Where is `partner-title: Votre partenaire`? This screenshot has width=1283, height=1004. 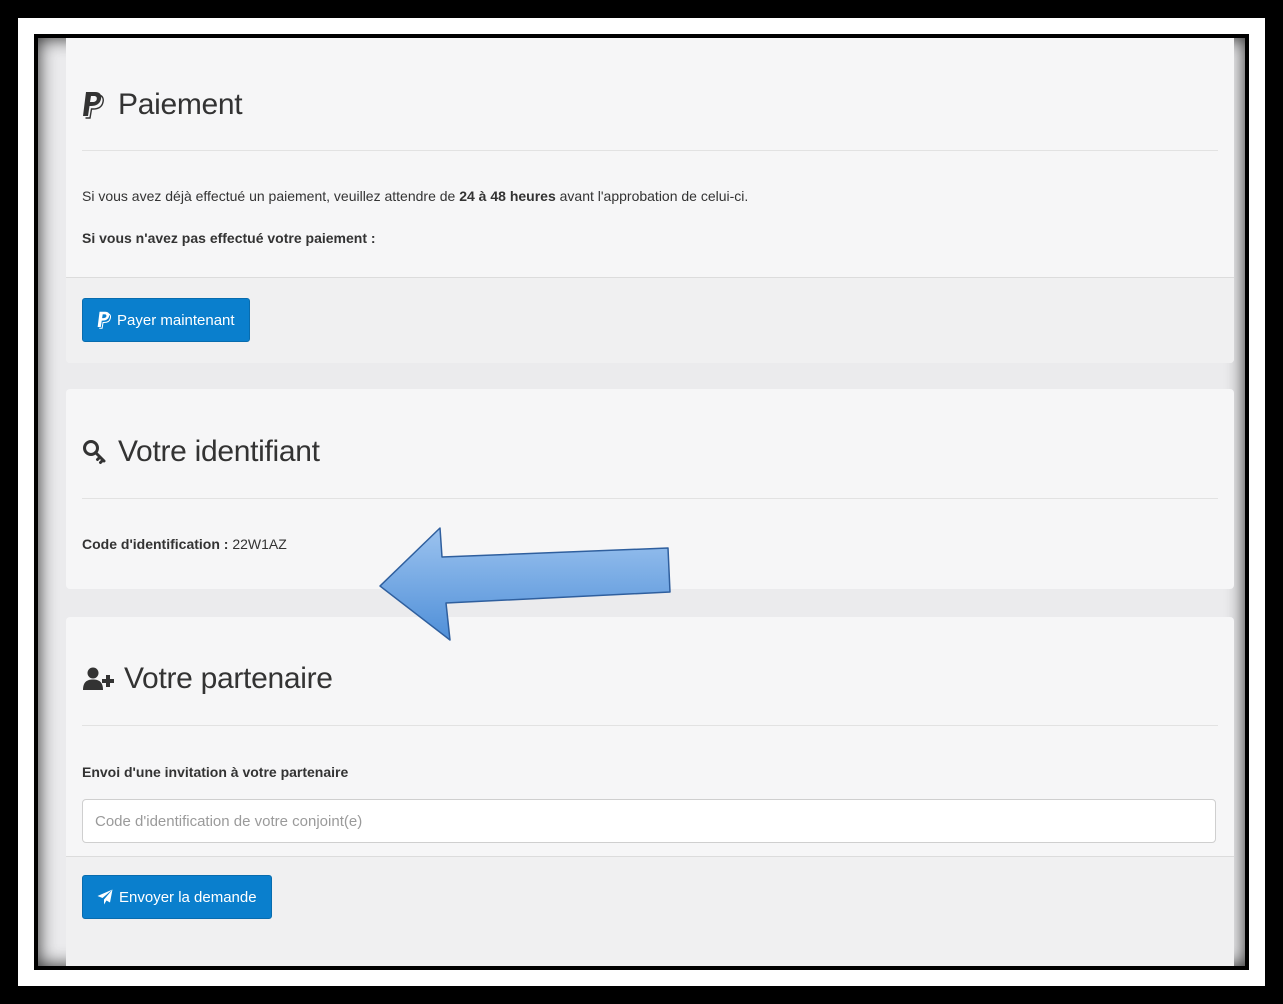 partner-title: Votre partenaire is located at coordinates (207, 679).